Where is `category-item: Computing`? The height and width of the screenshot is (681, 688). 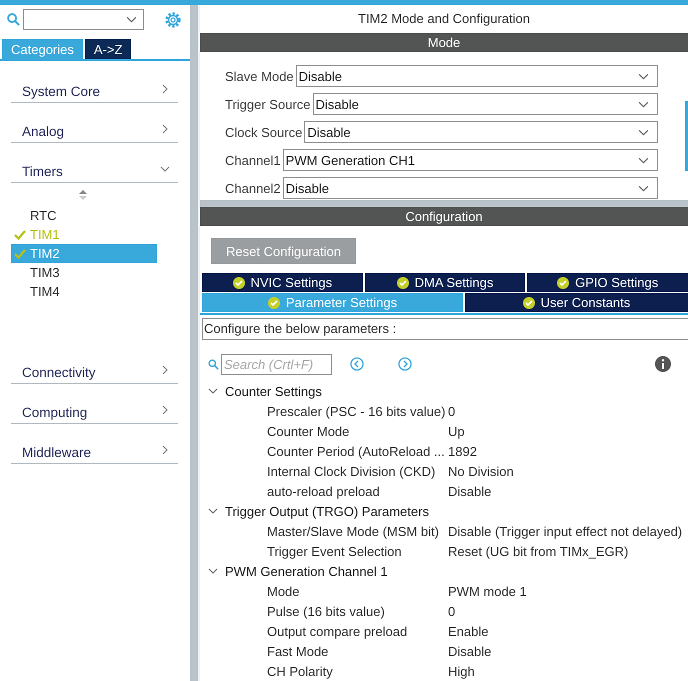 category-item: Computing is located at coordinates (94, 410).